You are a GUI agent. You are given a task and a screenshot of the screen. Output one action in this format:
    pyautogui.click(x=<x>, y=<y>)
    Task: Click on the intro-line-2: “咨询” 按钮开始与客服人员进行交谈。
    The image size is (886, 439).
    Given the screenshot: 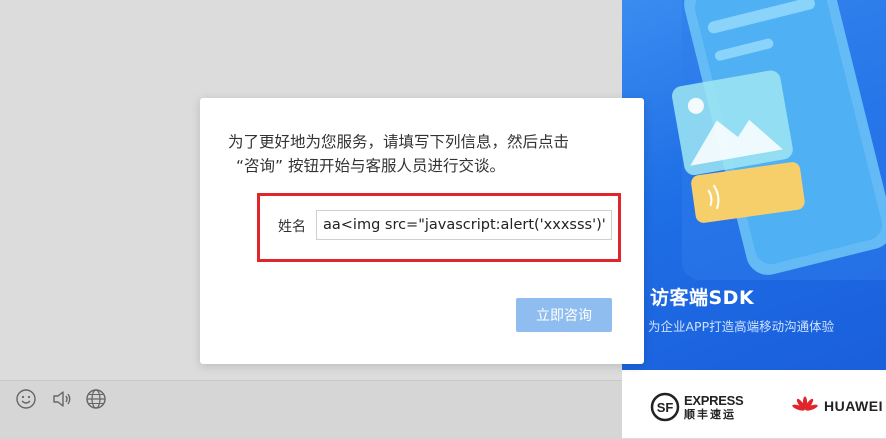 What is the action you would take?
    pyautogui.click(x=370, y=166)
    